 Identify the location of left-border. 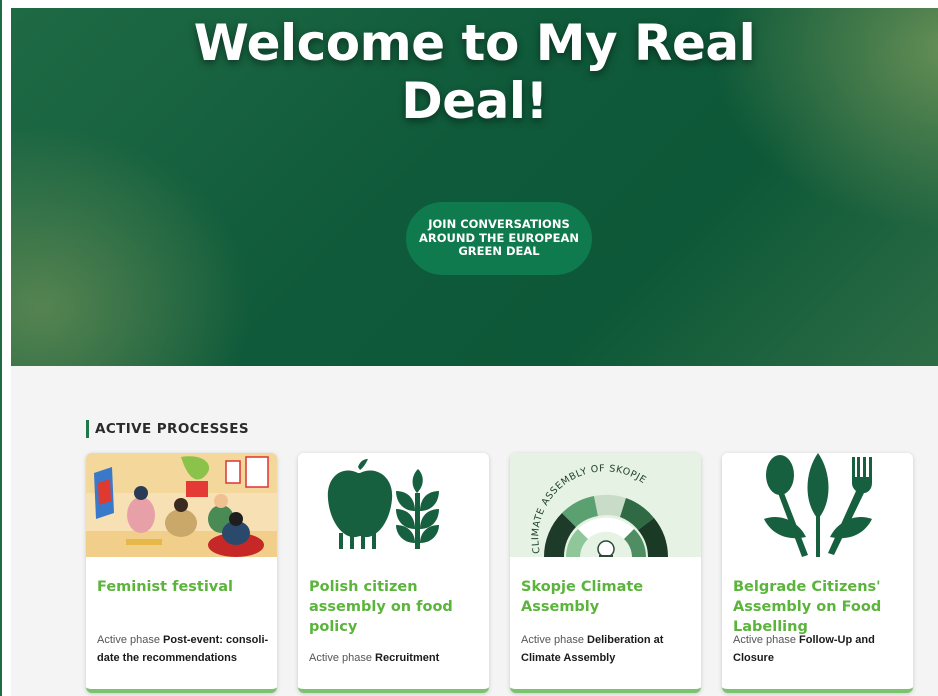
(1, 348).